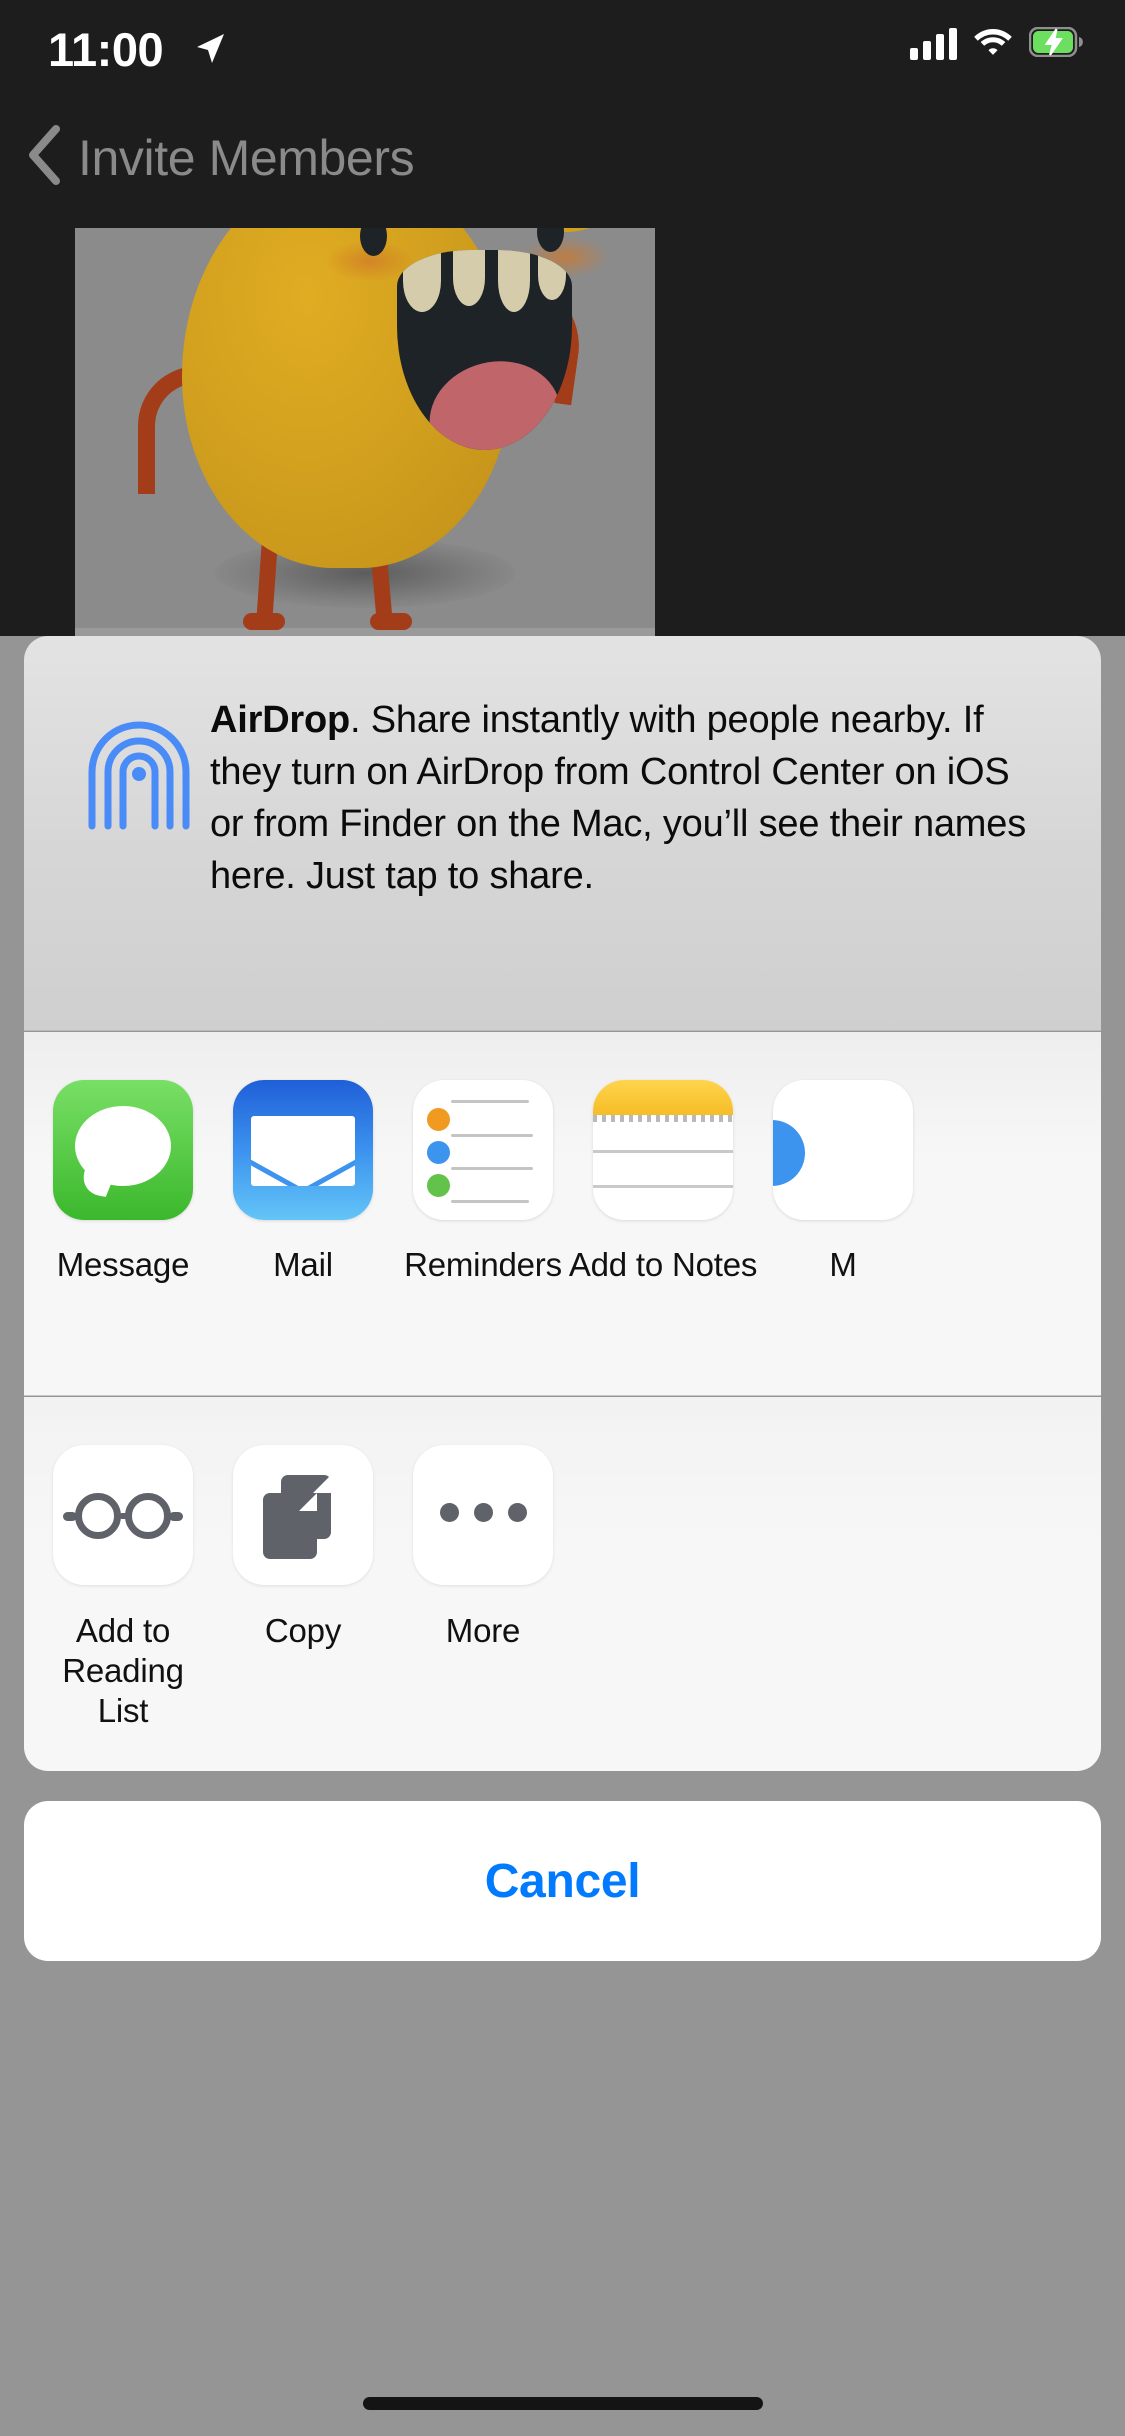  What do you see at coordinates (106, 49) in the screenshot?
I see `status-bar-time: 11:00` at bounding box center [106, 49].